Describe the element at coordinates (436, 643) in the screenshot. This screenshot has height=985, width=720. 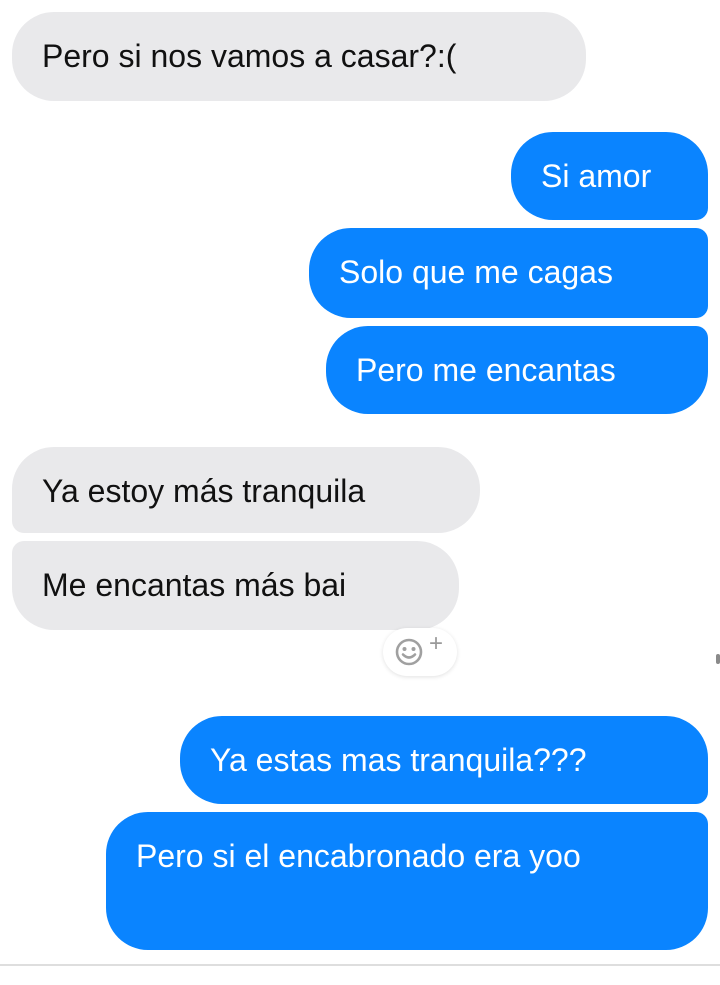
I see `plus-icon: +` at that location.